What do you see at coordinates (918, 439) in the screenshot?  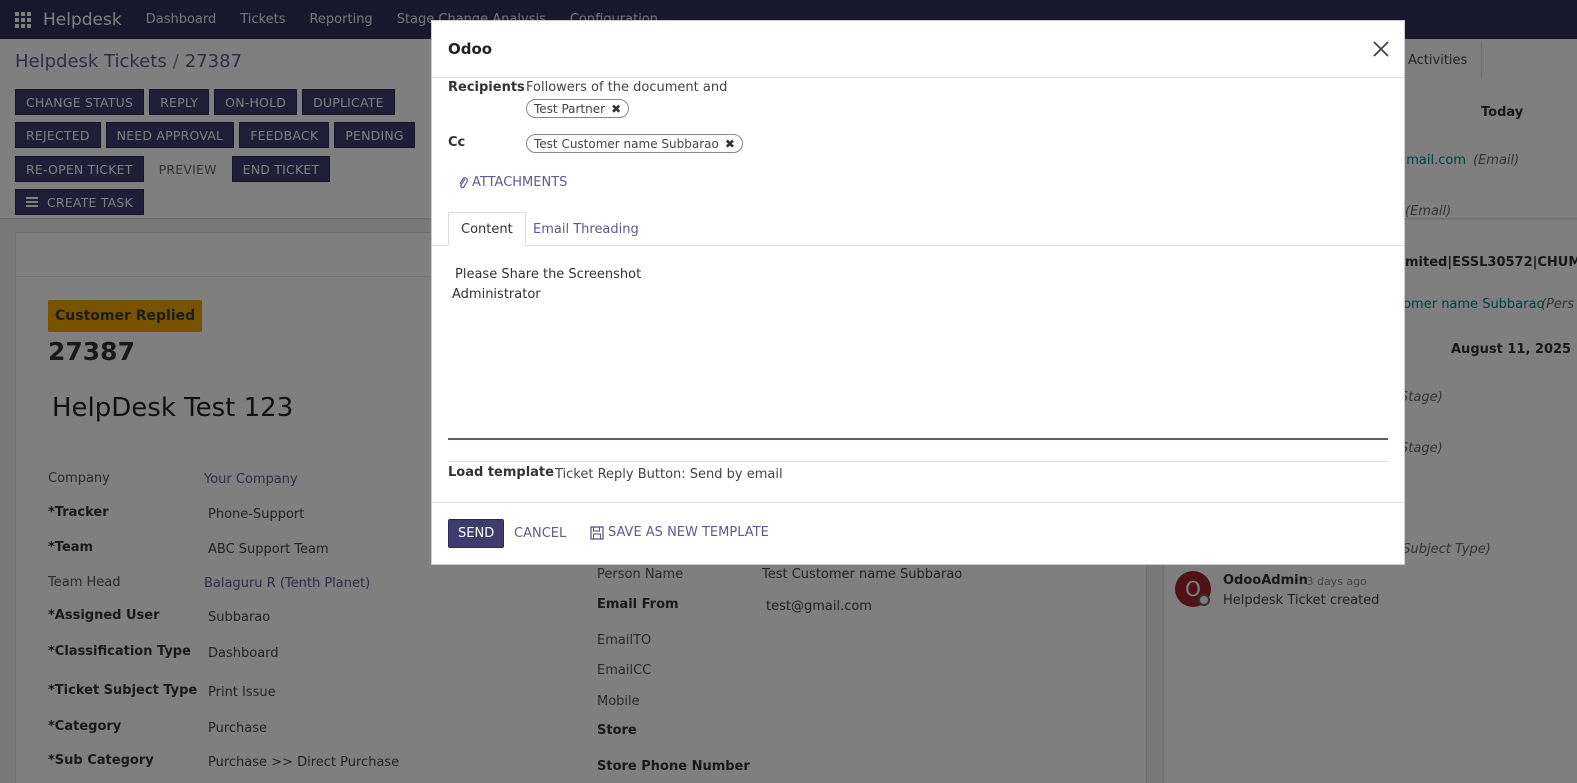 I see `editor-underline` at bounding box center [918, 439].